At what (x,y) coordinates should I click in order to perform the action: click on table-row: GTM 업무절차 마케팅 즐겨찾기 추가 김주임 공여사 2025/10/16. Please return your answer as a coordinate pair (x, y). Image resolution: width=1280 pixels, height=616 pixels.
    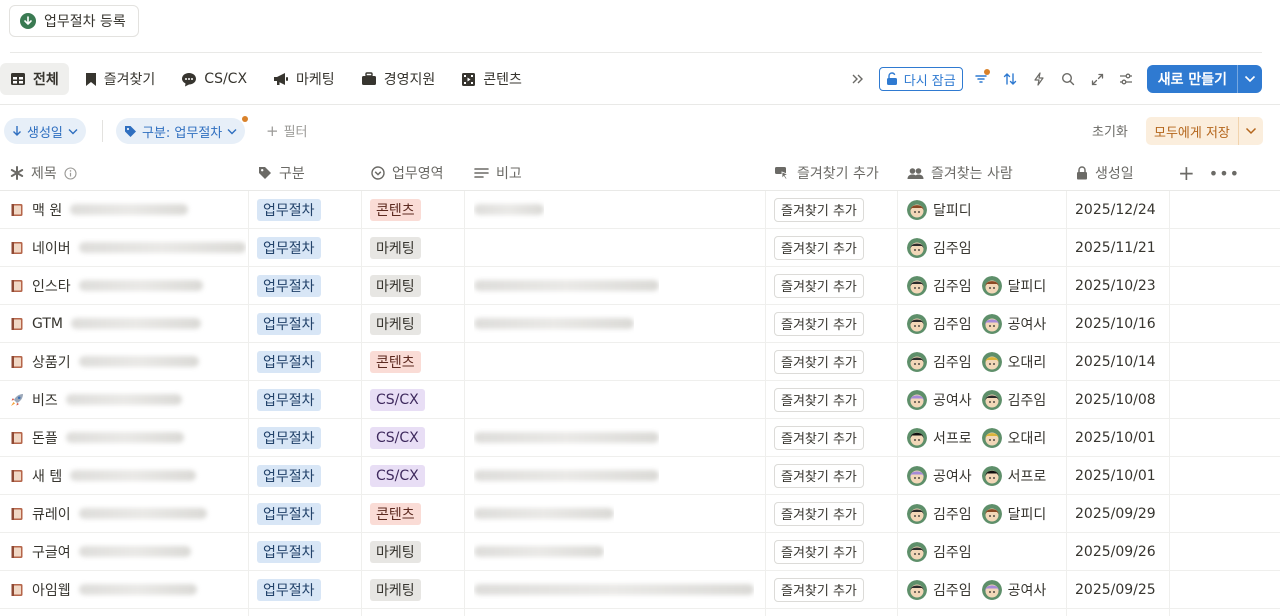
    Looking at the image, I should click on (640, 324).